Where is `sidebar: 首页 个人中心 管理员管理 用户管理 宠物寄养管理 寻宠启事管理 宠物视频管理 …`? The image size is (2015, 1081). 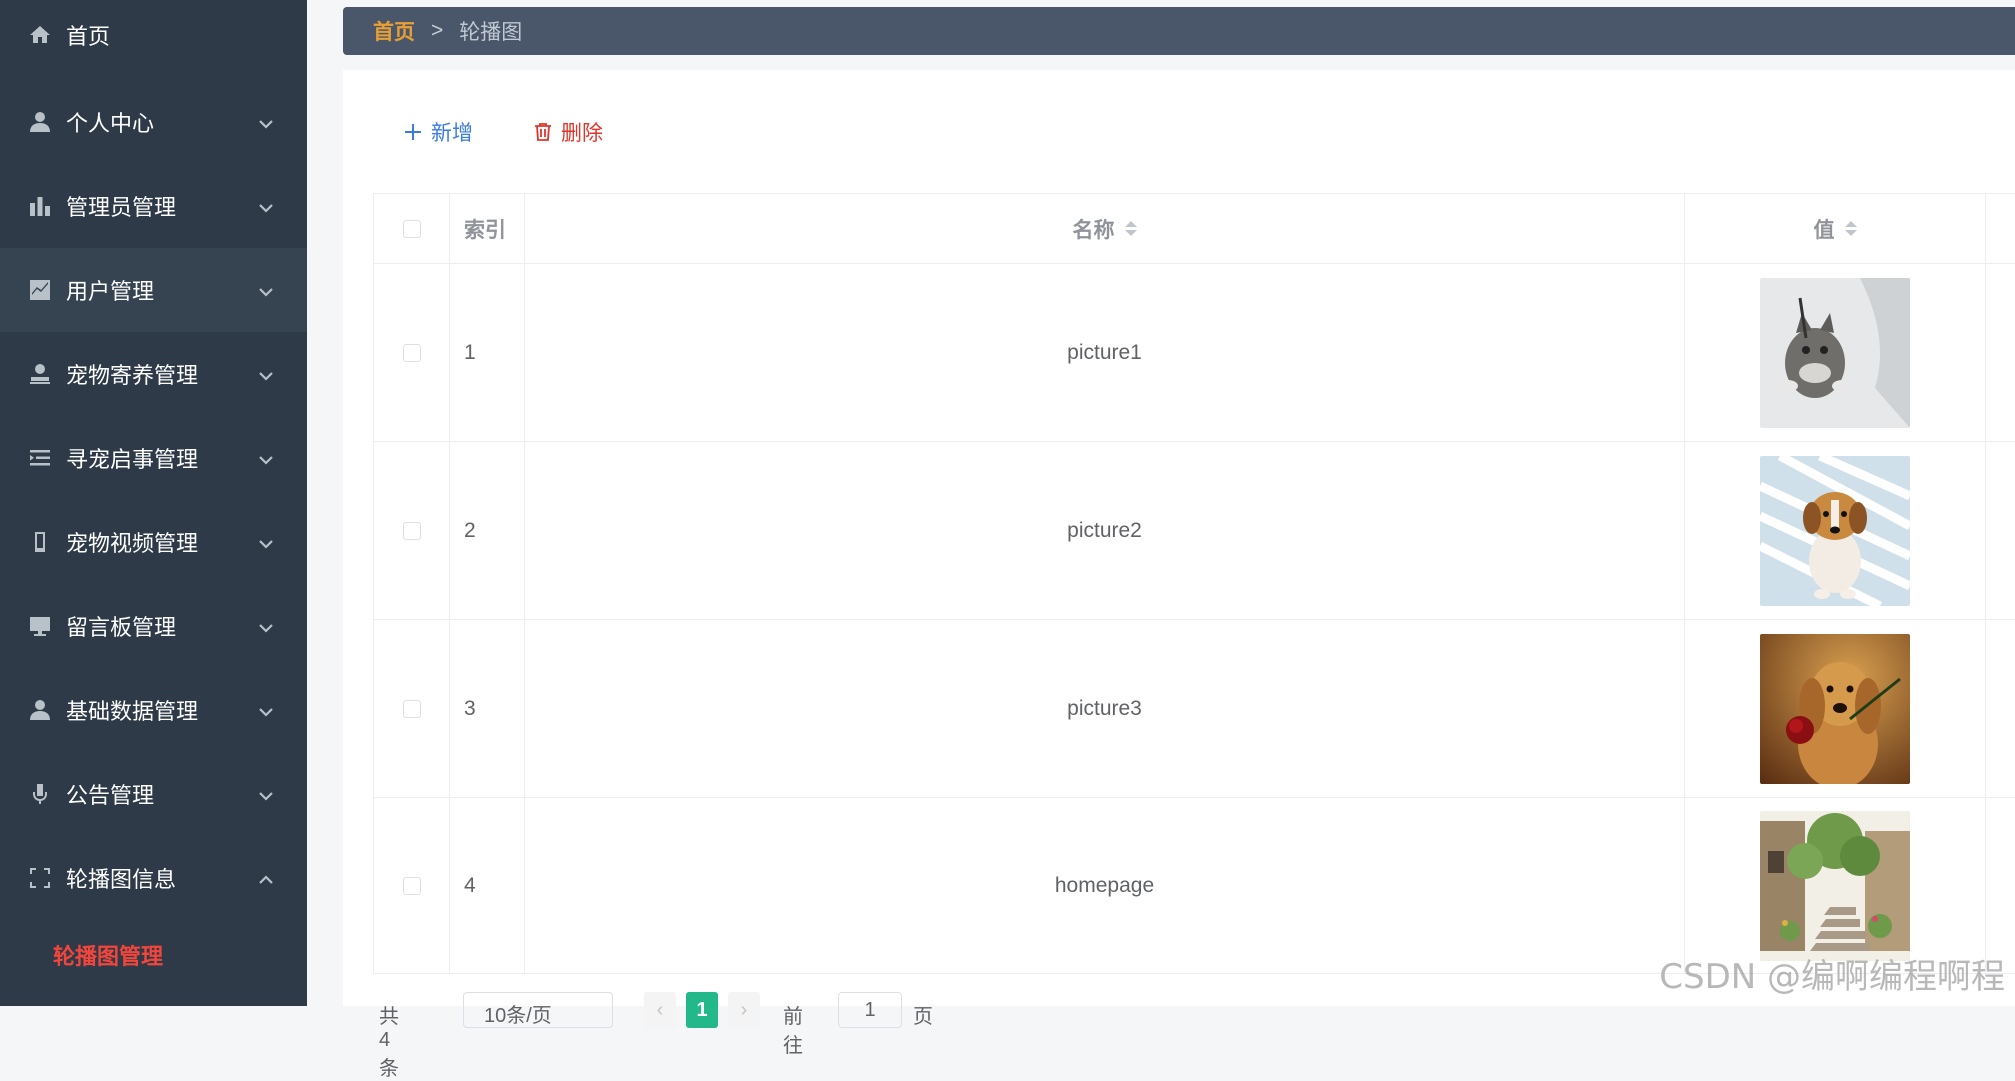
sidebar: 首页 个人中心 管理员管理 用户管理 宠物寄养管理 寻宠启事管理 宠物视频管理 … is located at coordinates (153, 503).